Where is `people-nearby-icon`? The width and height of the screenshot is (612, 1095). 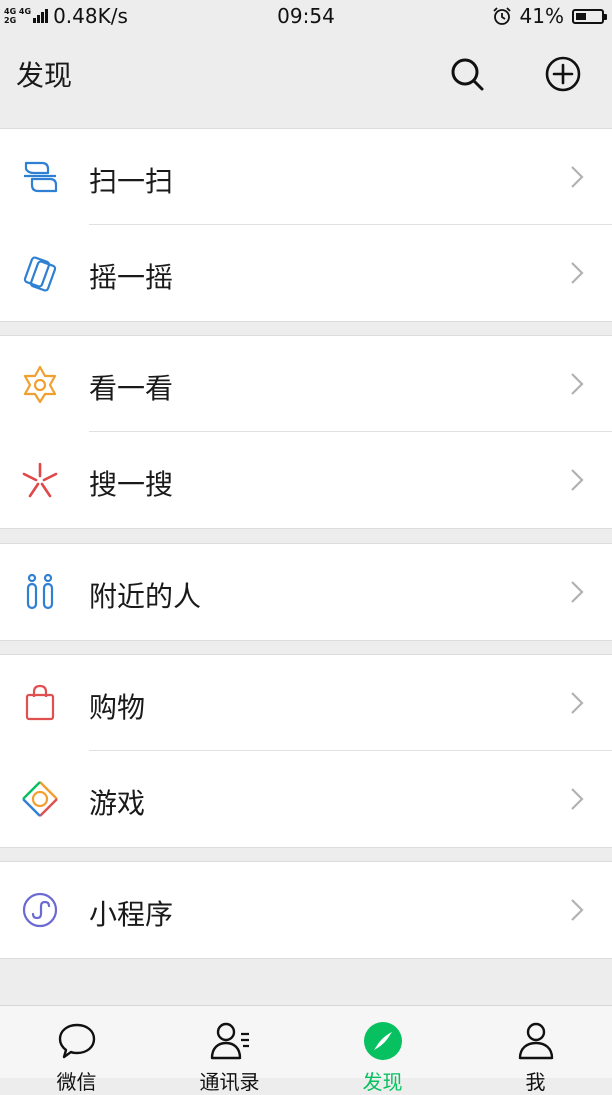 people-nearby-icon is located at coordinates (40, 591).